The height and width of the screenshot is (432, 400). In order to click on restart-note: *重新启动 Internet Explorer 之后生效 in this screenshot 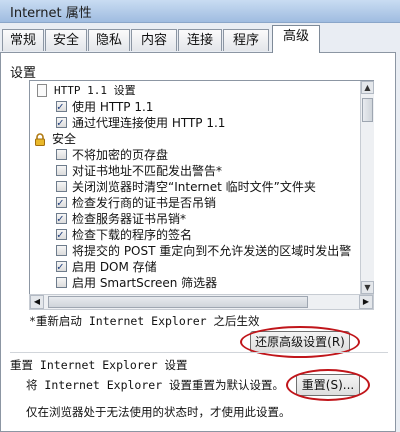, I will do `click(144, 321)`.